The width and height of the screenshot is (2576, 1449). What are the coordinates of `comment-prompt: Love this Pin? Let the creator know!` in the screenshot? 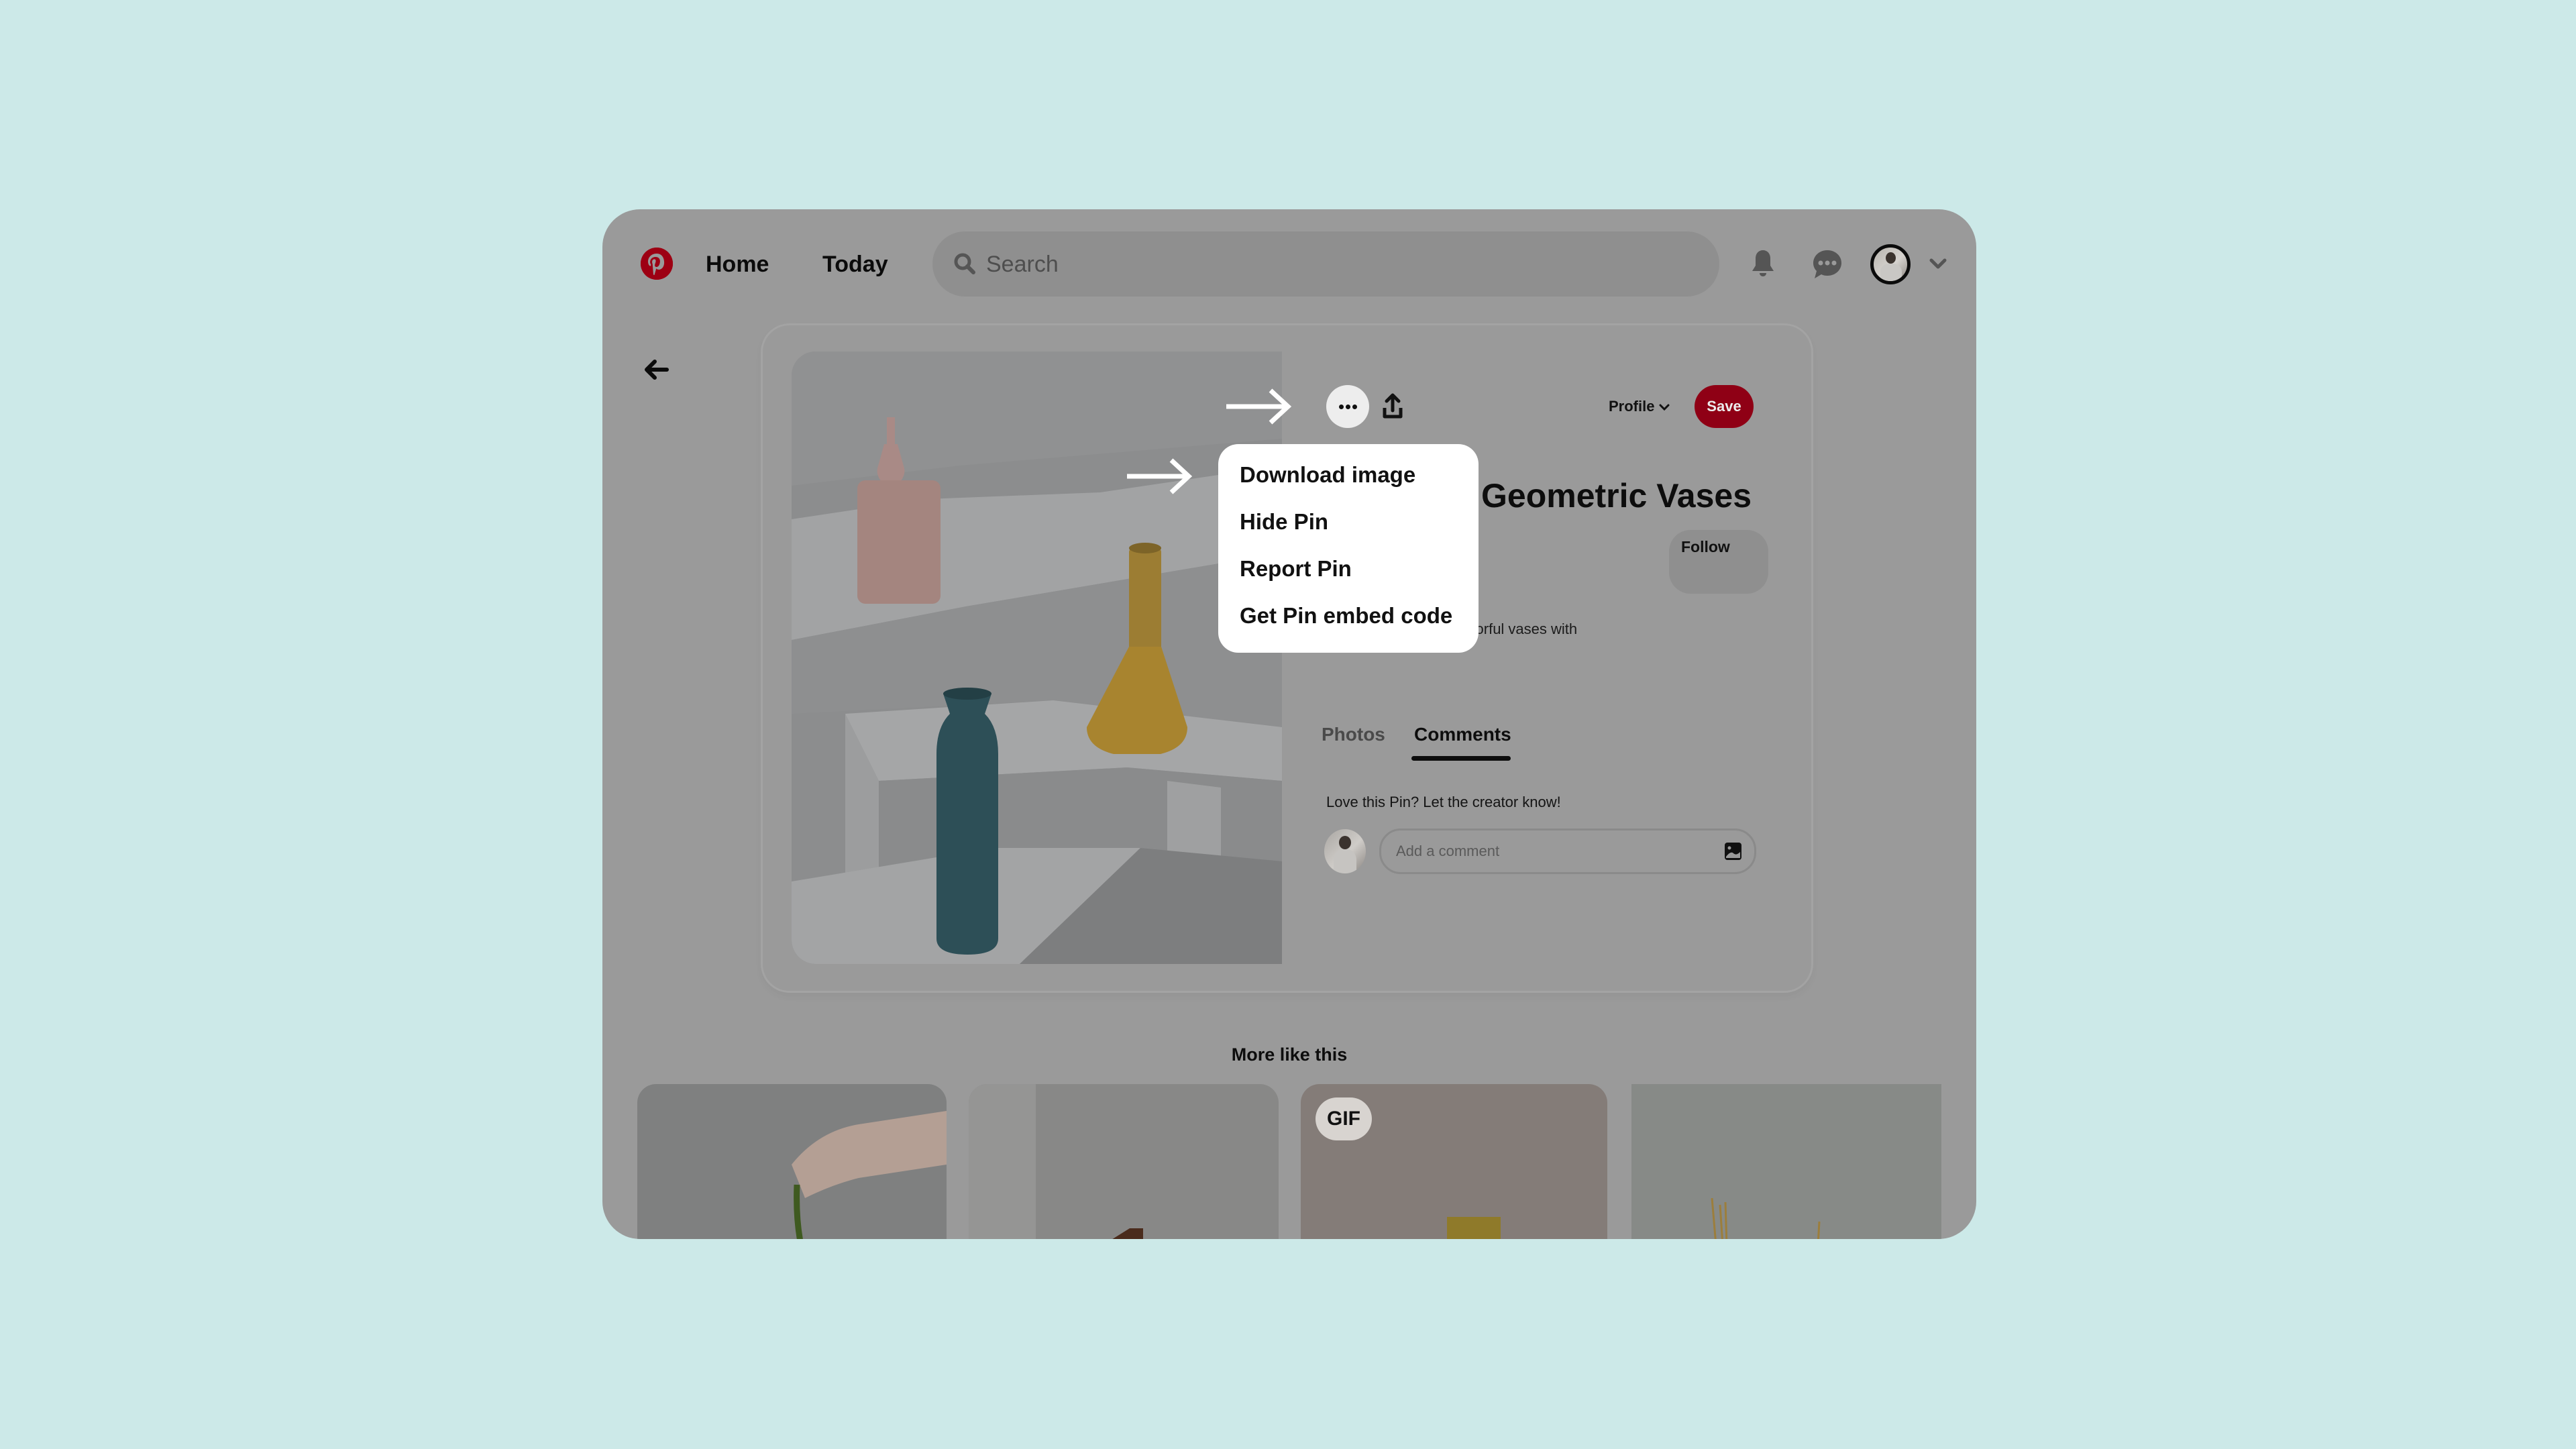 It's located at (1443, 802).